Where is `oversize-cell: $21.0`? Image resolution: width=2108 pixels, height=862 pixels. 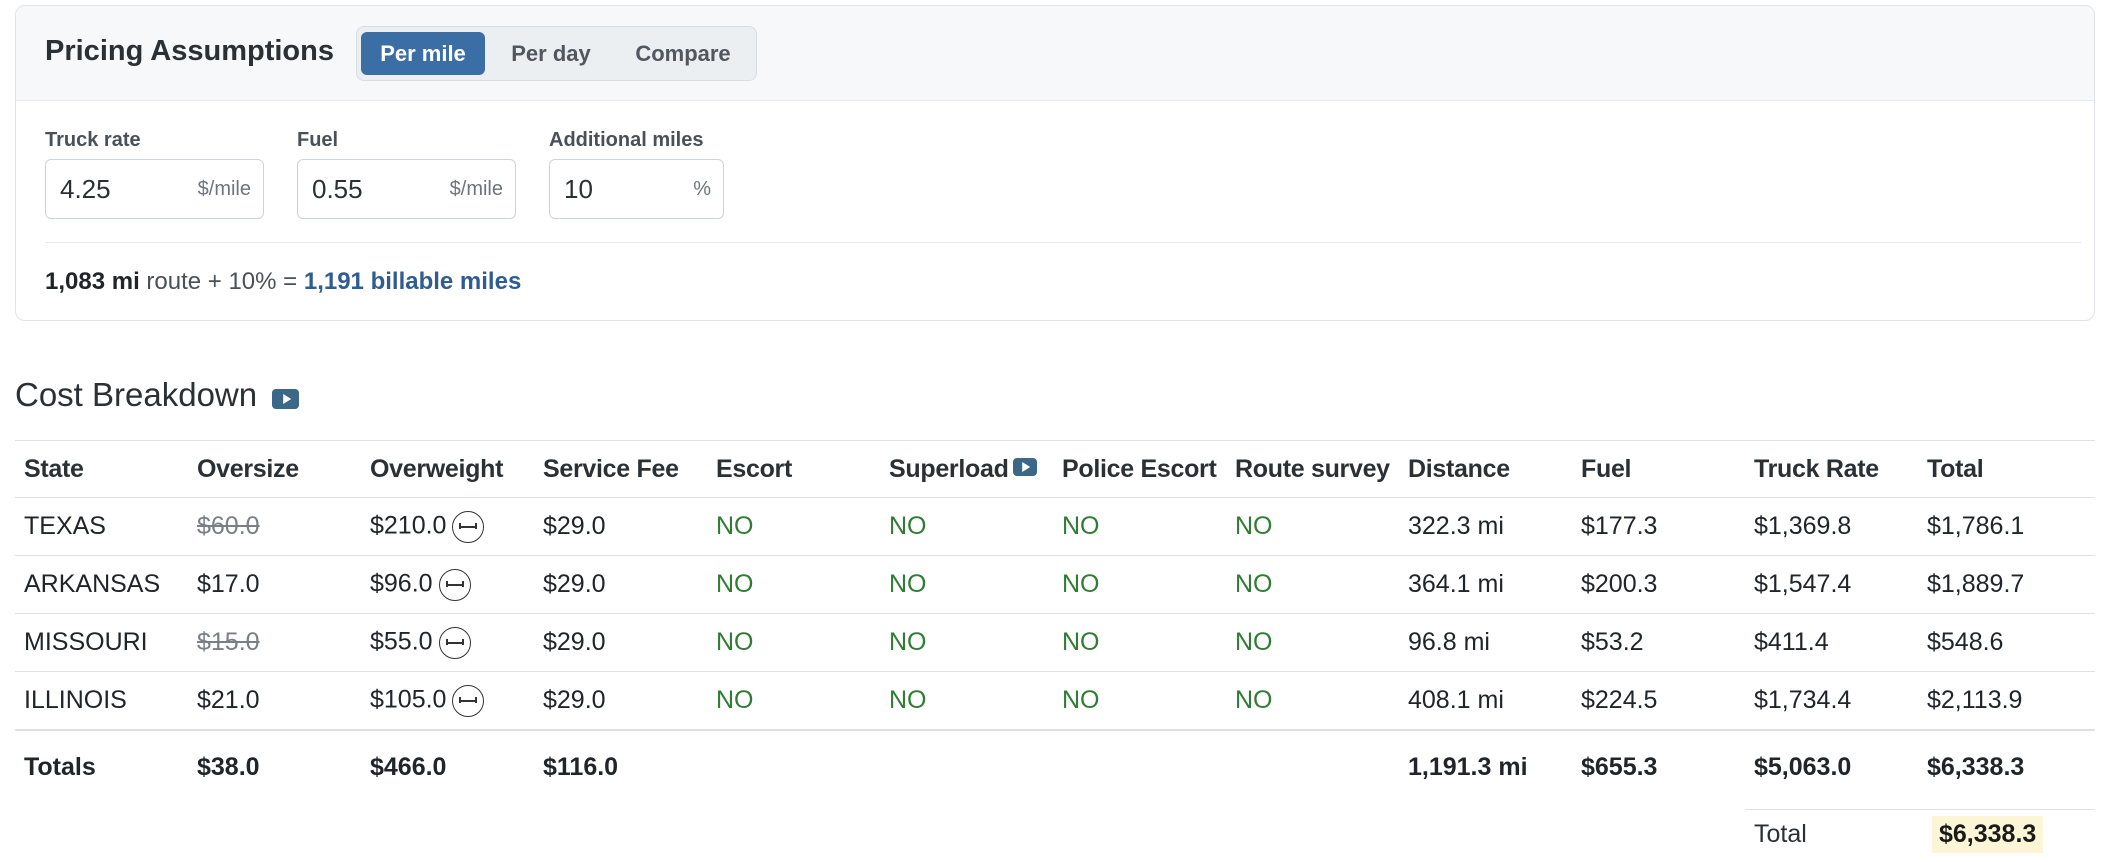
oversize-cell: $21.0 is located at coordinates (274, 701).